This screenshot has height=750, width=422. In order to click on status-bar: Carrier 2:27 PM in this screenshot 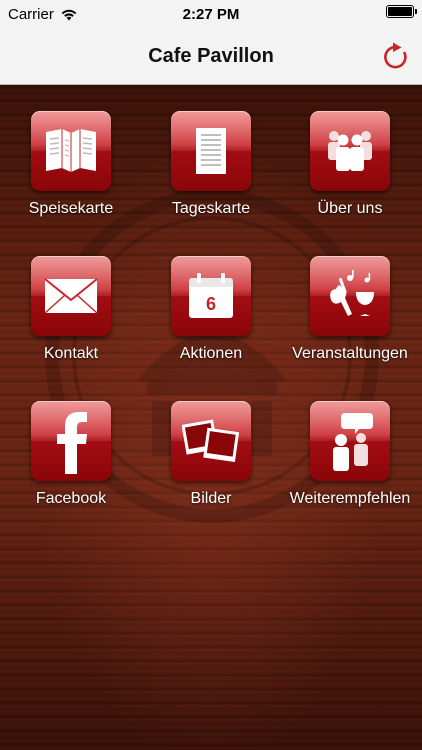, I will do `click(211, 15)`.